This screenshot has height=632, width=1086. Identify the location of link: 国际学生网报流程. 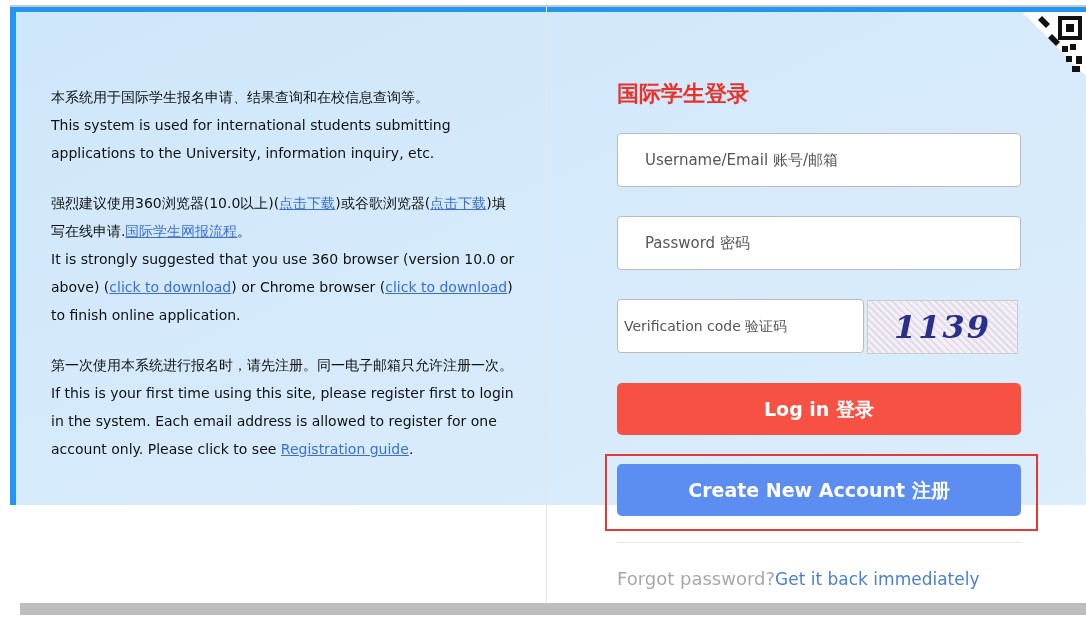
(181, 231).